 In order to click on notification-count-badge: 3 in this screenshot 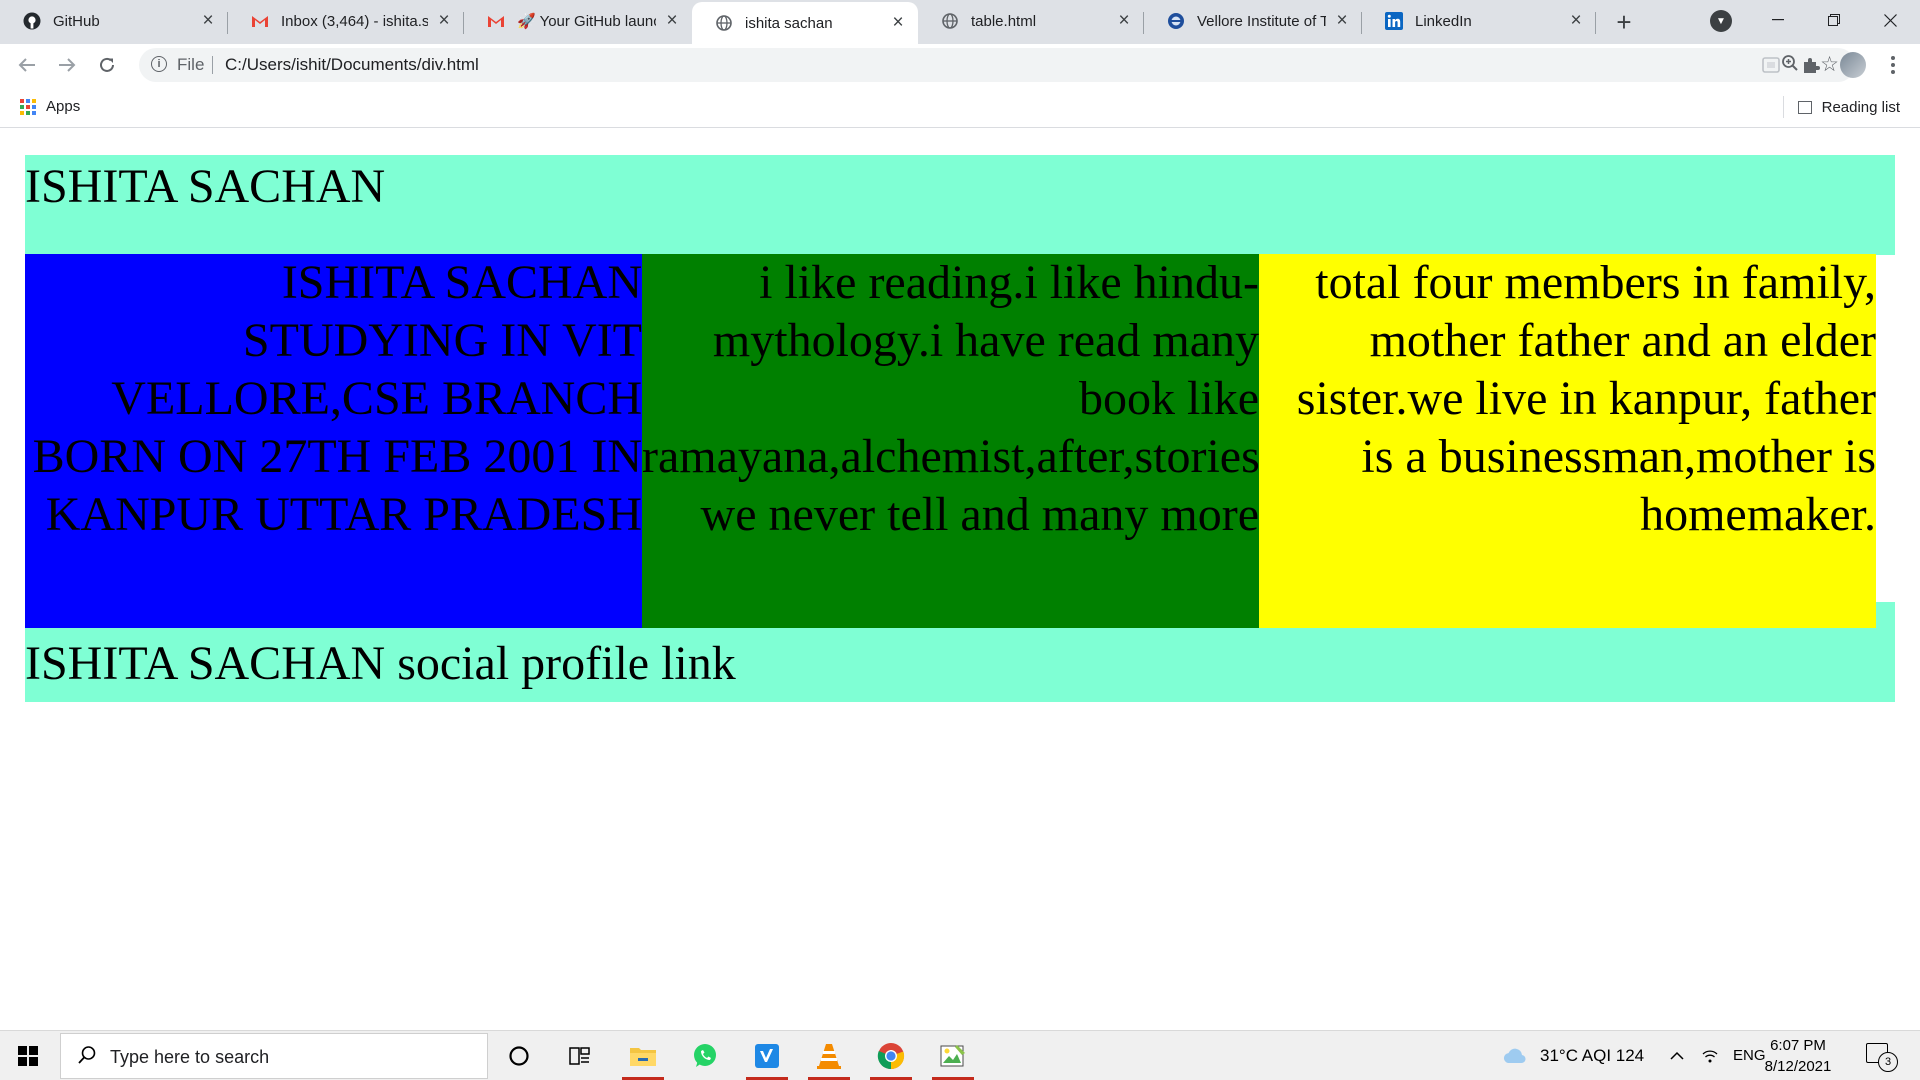, I will do `click(1888, 1062)`.